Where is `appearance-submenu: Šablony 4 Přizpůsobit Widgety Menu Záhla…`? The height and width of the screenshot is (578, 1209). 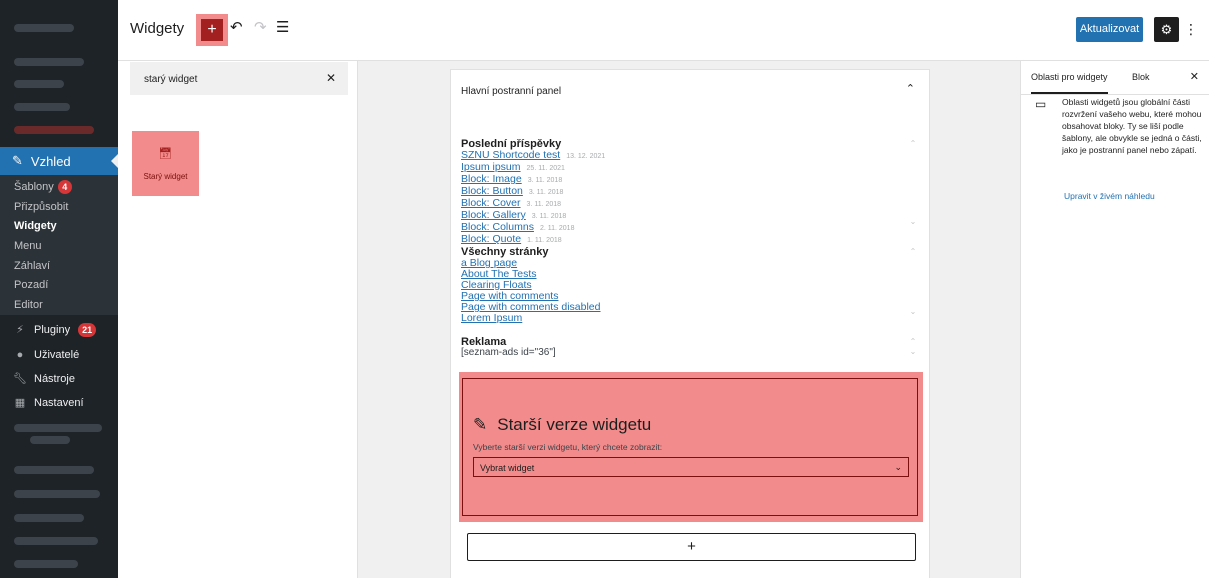 appearance-submenu: Šablony 4 Přizpůsobit Widgety Menu Záhla… is located at coordinates (59, 245).